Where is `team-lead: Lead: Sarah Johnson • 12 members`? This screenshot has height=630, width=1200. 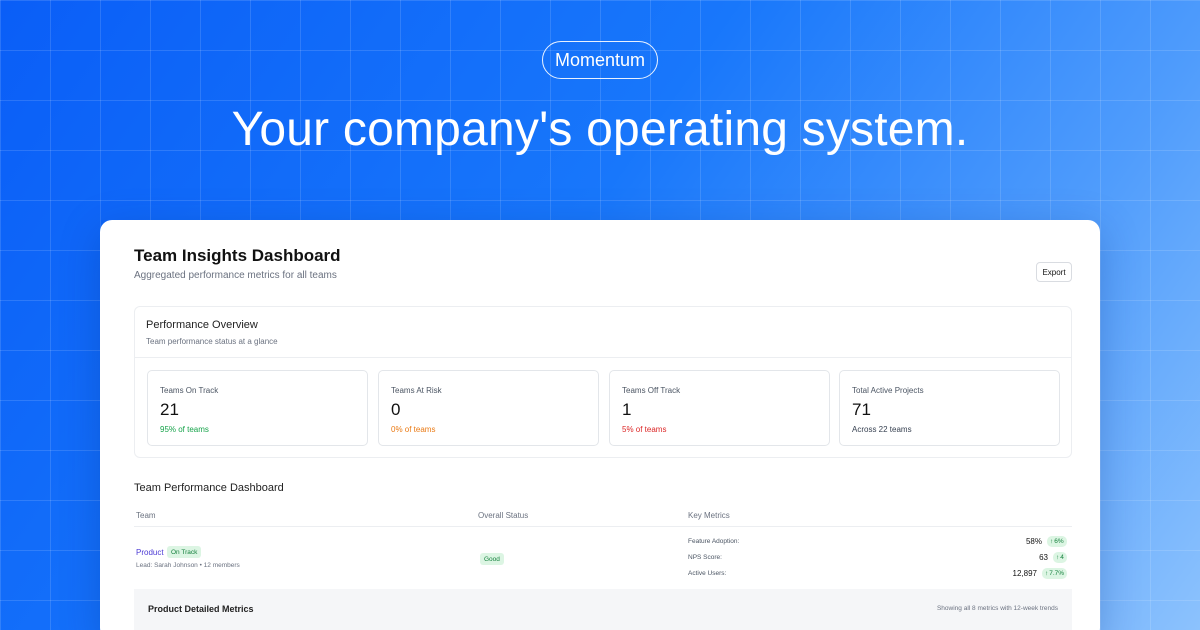
team-lead: Lead: Sarah Johnson • 12 members is located at coordinates (188, 565).